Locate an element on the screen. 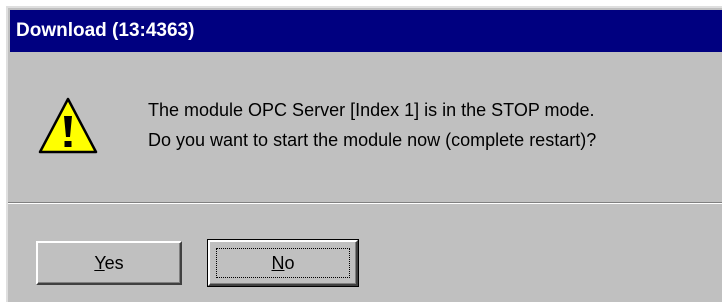 The image size is (722, 302). no-button: No is located at coordinates (283, 263).